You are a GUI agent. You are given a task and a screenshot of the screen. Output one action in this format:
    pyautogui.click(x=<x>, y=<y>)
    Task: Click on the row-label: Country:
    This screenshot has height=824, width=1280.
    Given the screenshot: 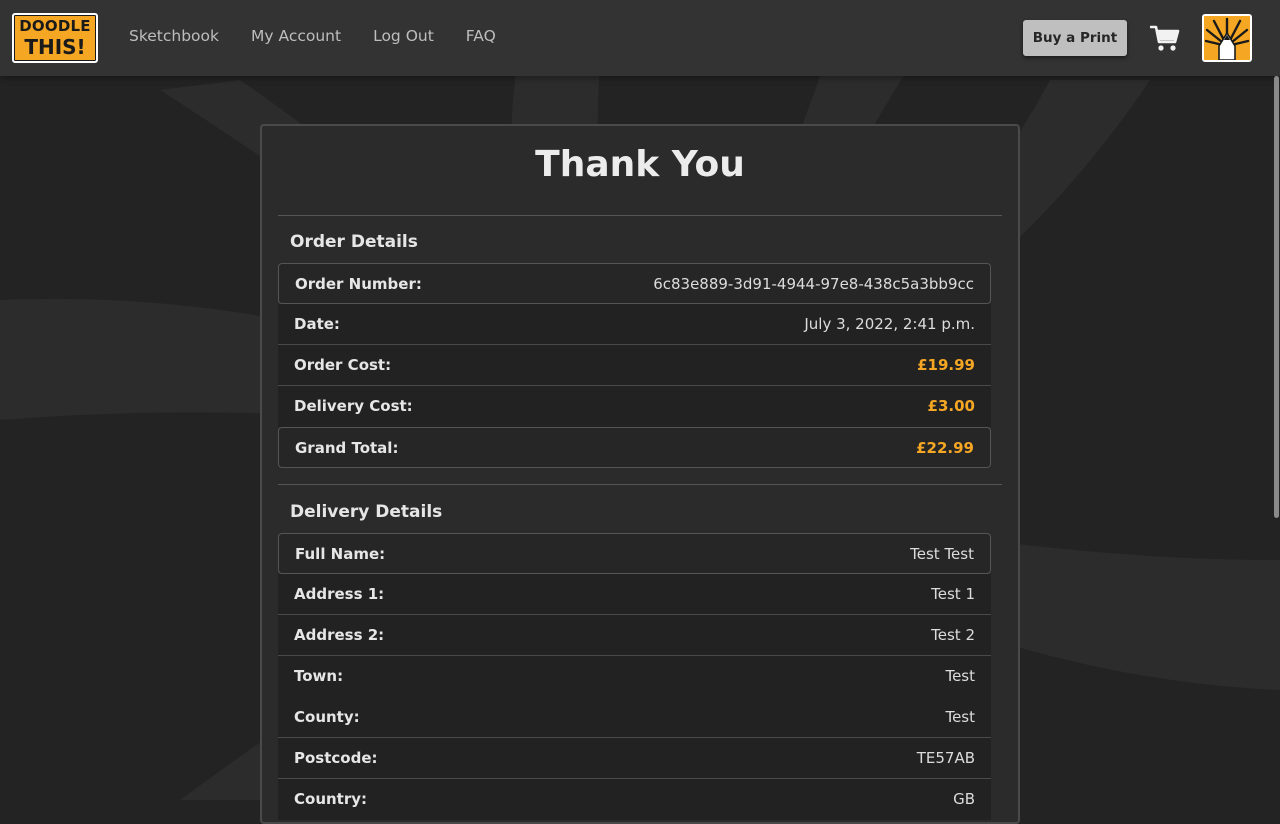 What is the action you would take?
    pyautogui.click(x=331, y=799)
    